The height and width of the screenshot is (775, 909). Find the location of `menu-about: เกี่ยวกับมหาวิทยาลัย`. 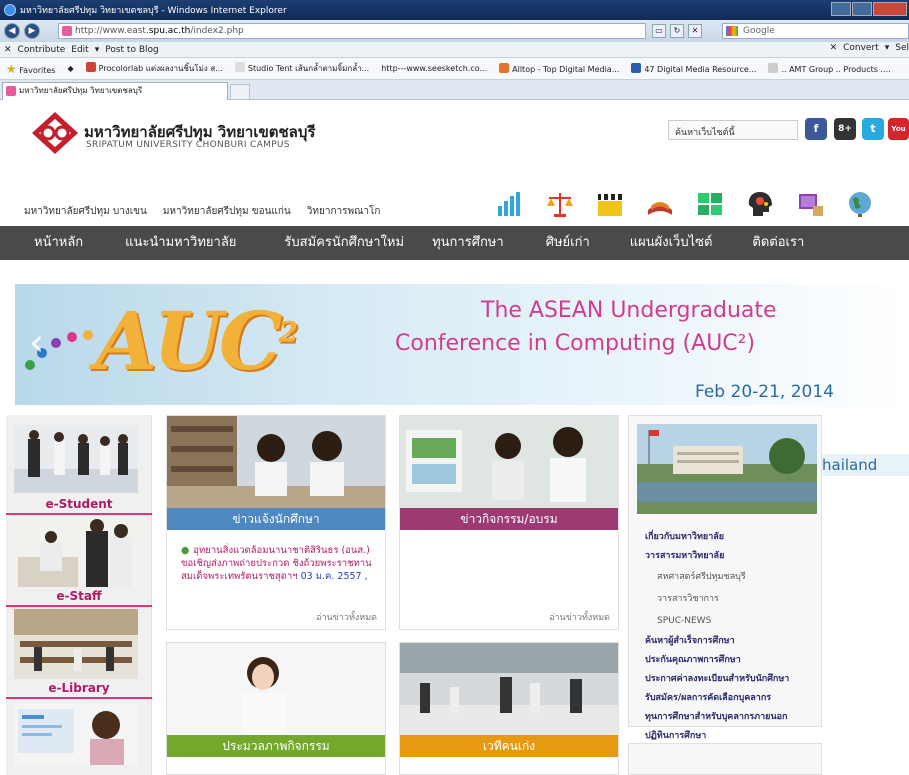

menu-about: เกี่ยวกับมหาวิทยาลัย is located at coordinates (733, 537).